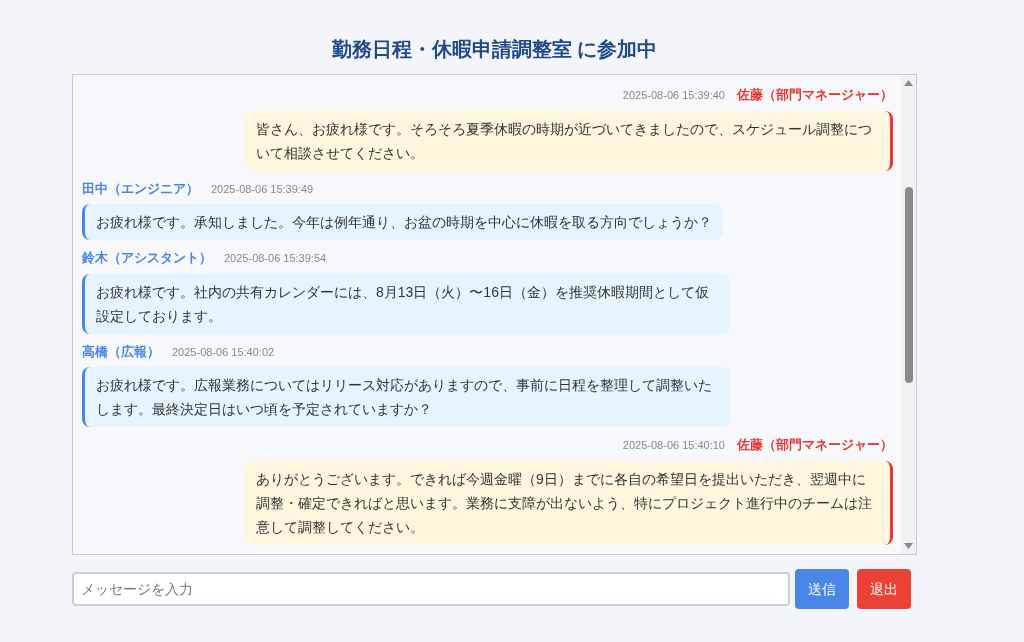  What do you see at coordinates (402, 222) in the screenshot?
I see `message-bubble: お疲れ様です。承知しました。今年は例年通り、お盆の時期を中心に休暇を取る方向でしょうか？` at bounding box center [402, 222].